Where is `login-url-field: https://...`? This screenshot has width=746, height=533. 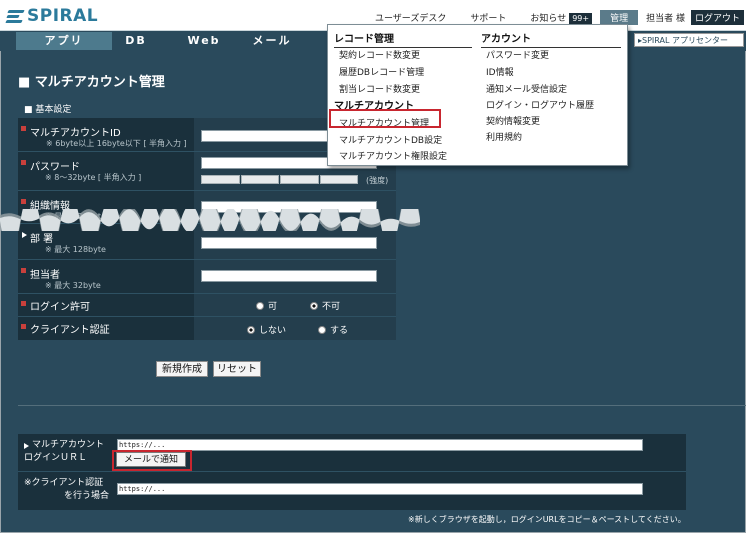
login-url-field: https://... is located at coordinates (380, 445).